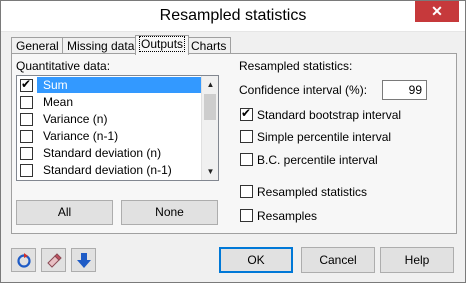 Image resolution: width=466 pixels, height=283 pixels. What do you see at coordinates (109, 136) in the screenshot?
I see `list-item: Variance (n-1)` at bounding box center [109, 136].